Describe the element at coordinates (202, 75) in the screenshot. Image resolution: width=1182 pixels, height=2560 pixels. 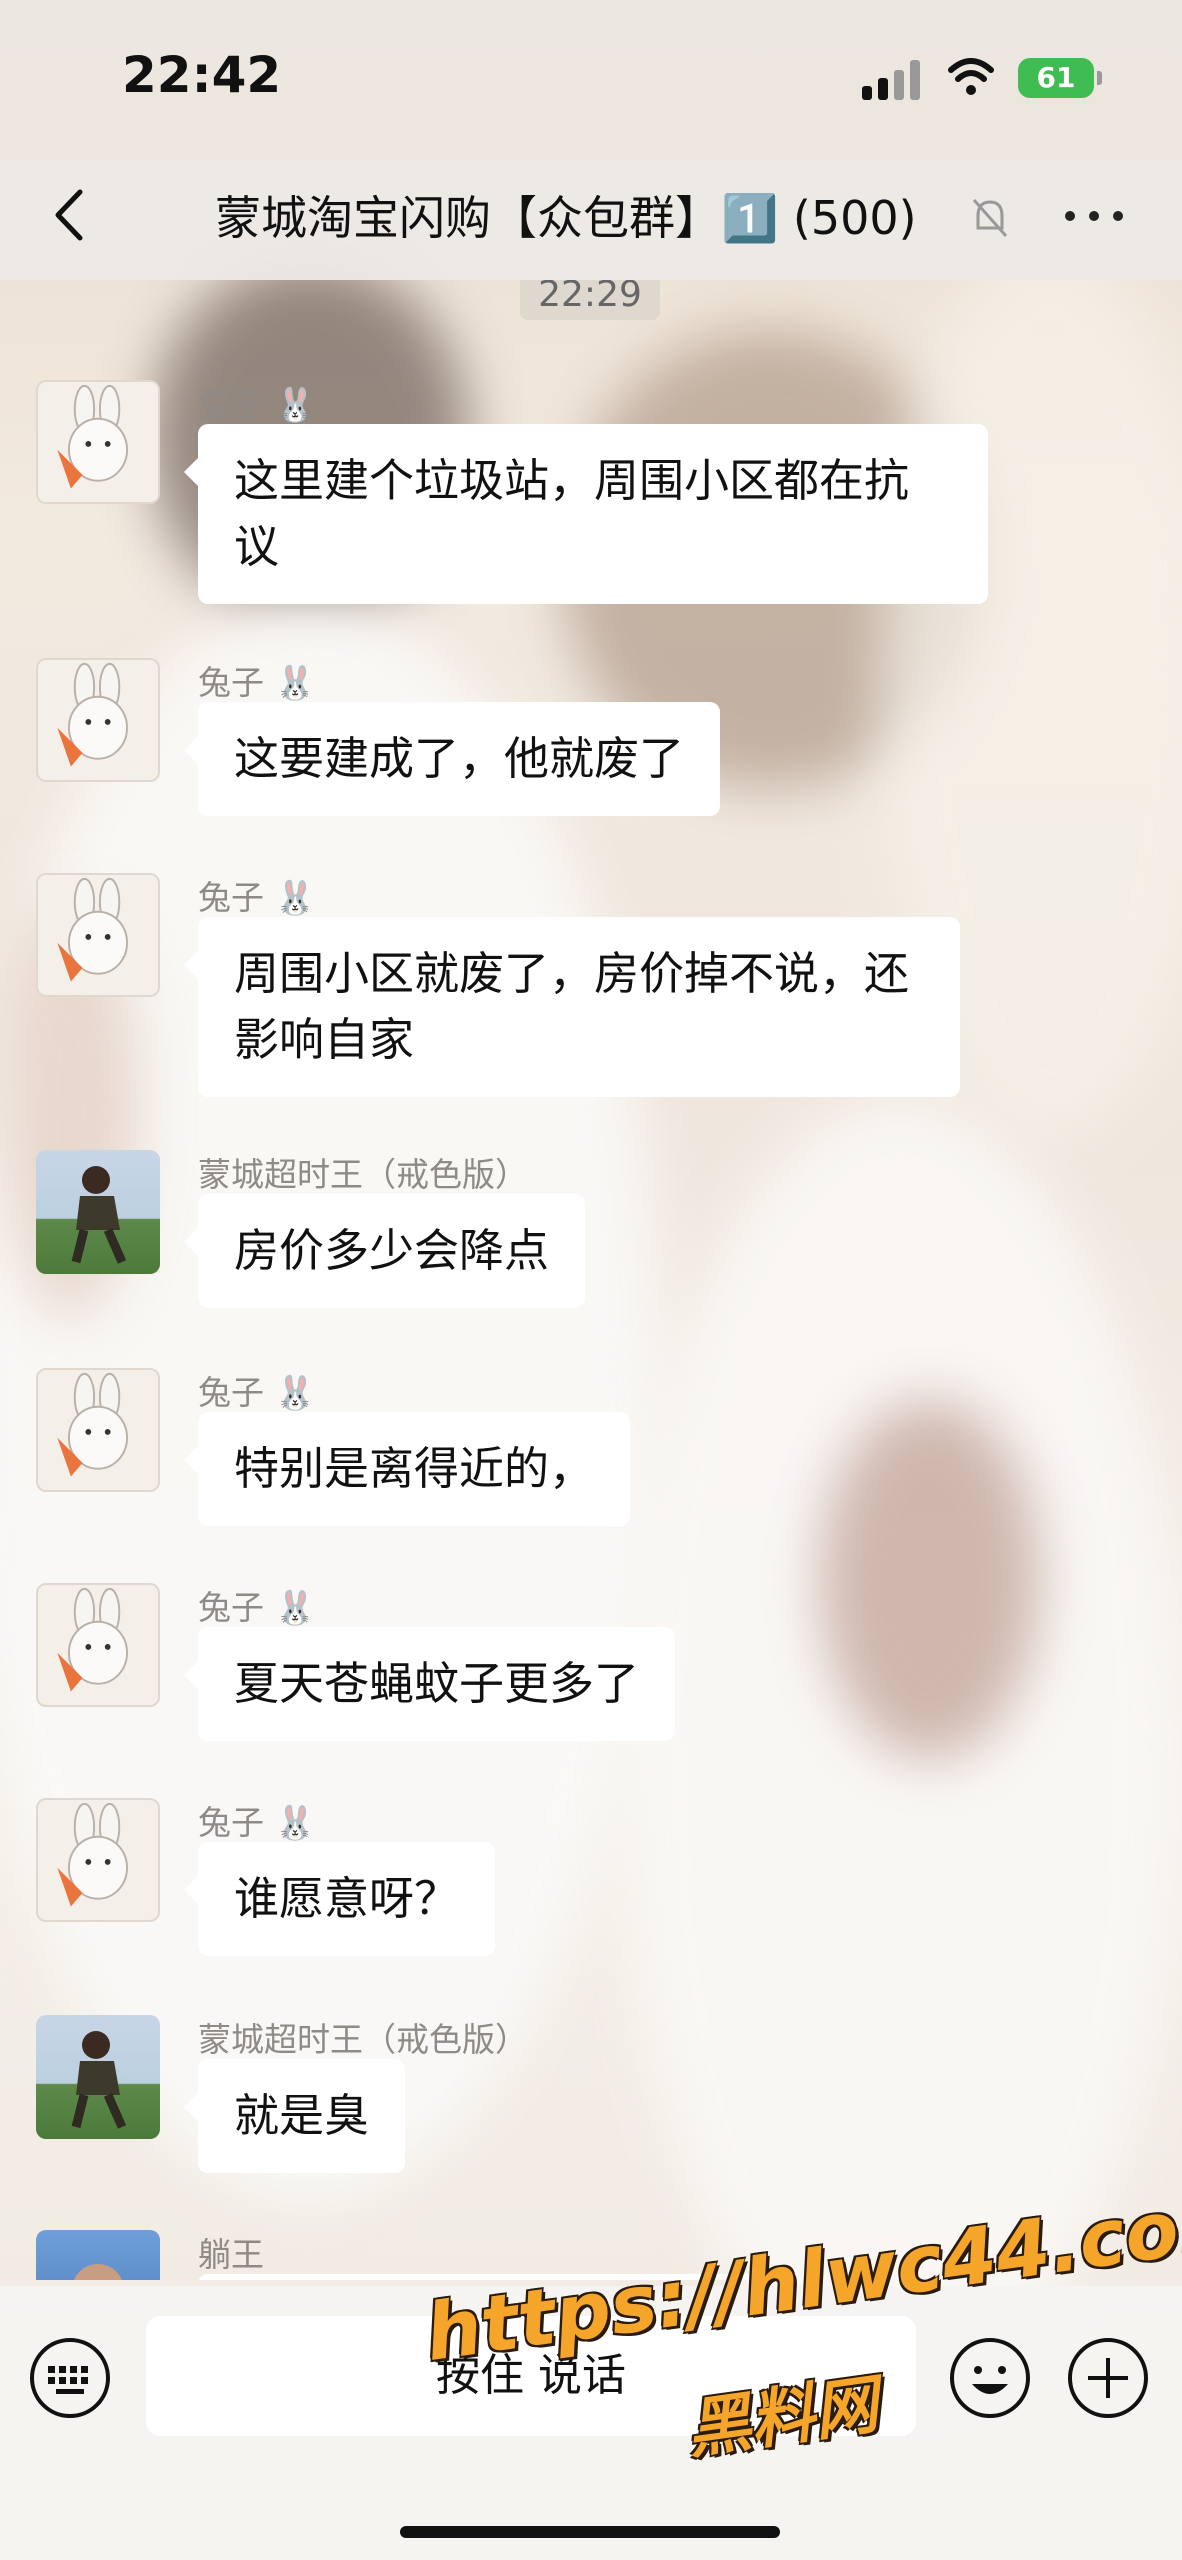
I see `status-time: 22:42` at that location.